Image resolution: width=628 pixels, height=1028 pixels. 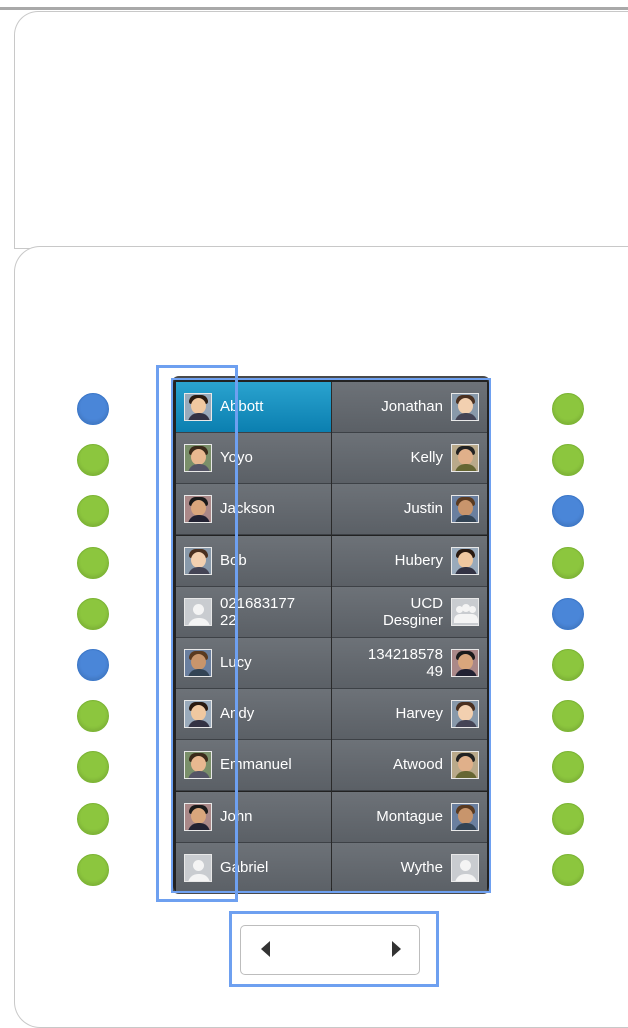 I want to click on pager-highlight-frame, so click(x=334, y=949).